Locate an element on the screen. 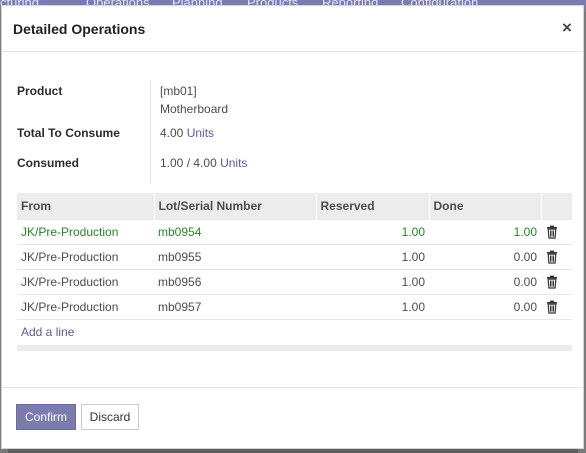 The width and height of the screenshot is (586, 453). table-row: JK/Pre-Production mb0955 1.00 0.00 is located at coordinates (294, 257).